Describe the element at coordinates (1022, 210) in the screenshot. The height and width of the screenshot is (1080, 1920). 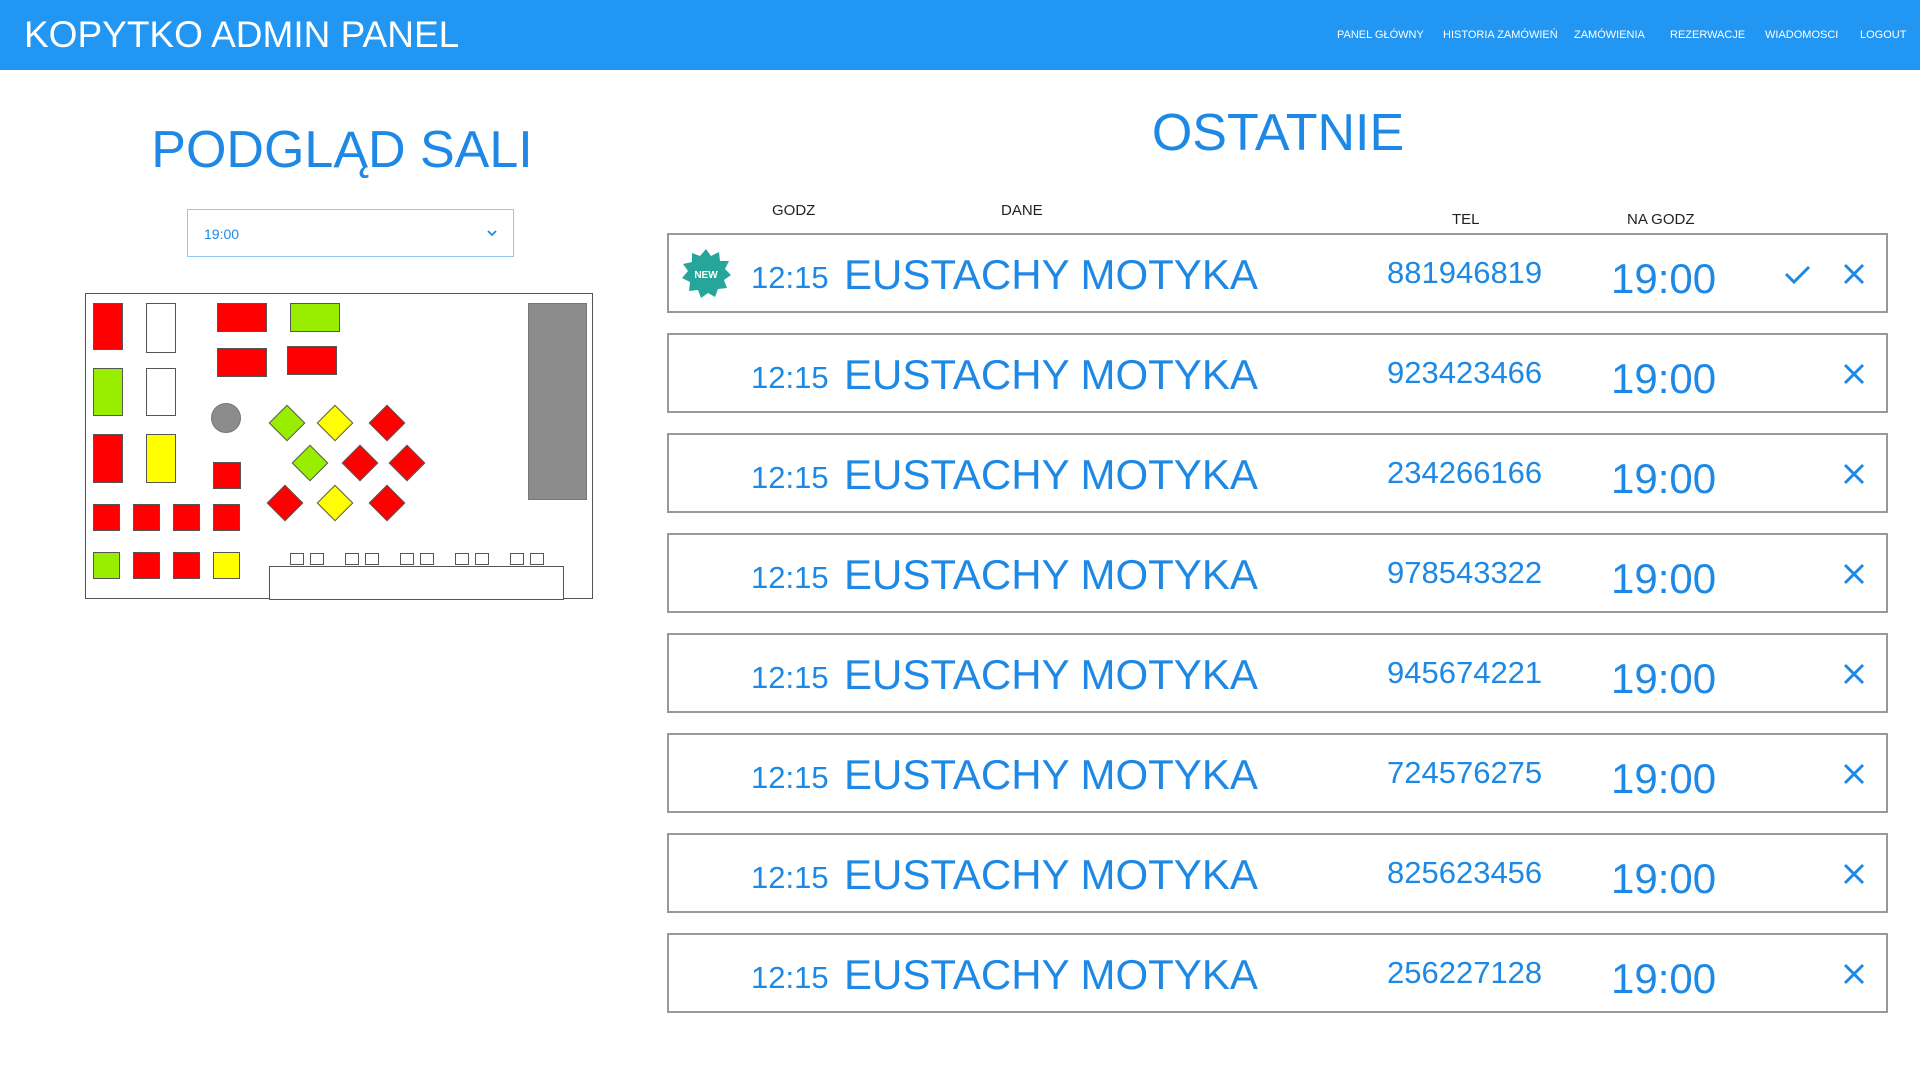
I see `column-header-name: DANE` at that location.